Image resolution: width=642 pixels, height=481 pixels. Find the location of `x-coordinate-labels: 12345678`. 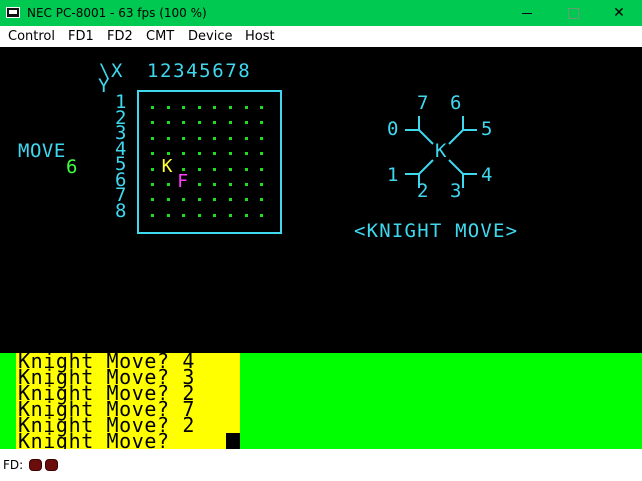

x-coordinate-labels: 12345678 is located at coordinates (199, 71).